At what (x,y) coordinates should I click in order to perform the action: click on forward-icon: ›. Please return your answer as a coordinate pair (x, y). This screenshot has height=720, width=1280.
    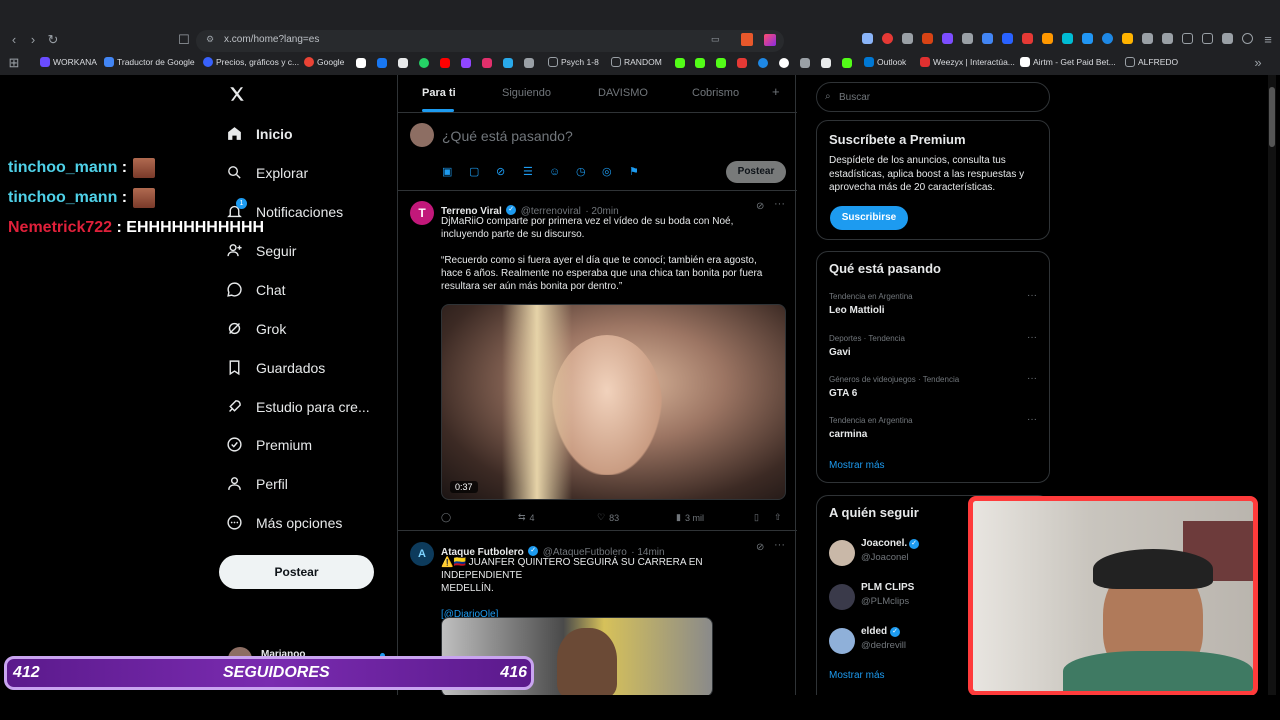
    Looking at the image, I should click on (33, 40).